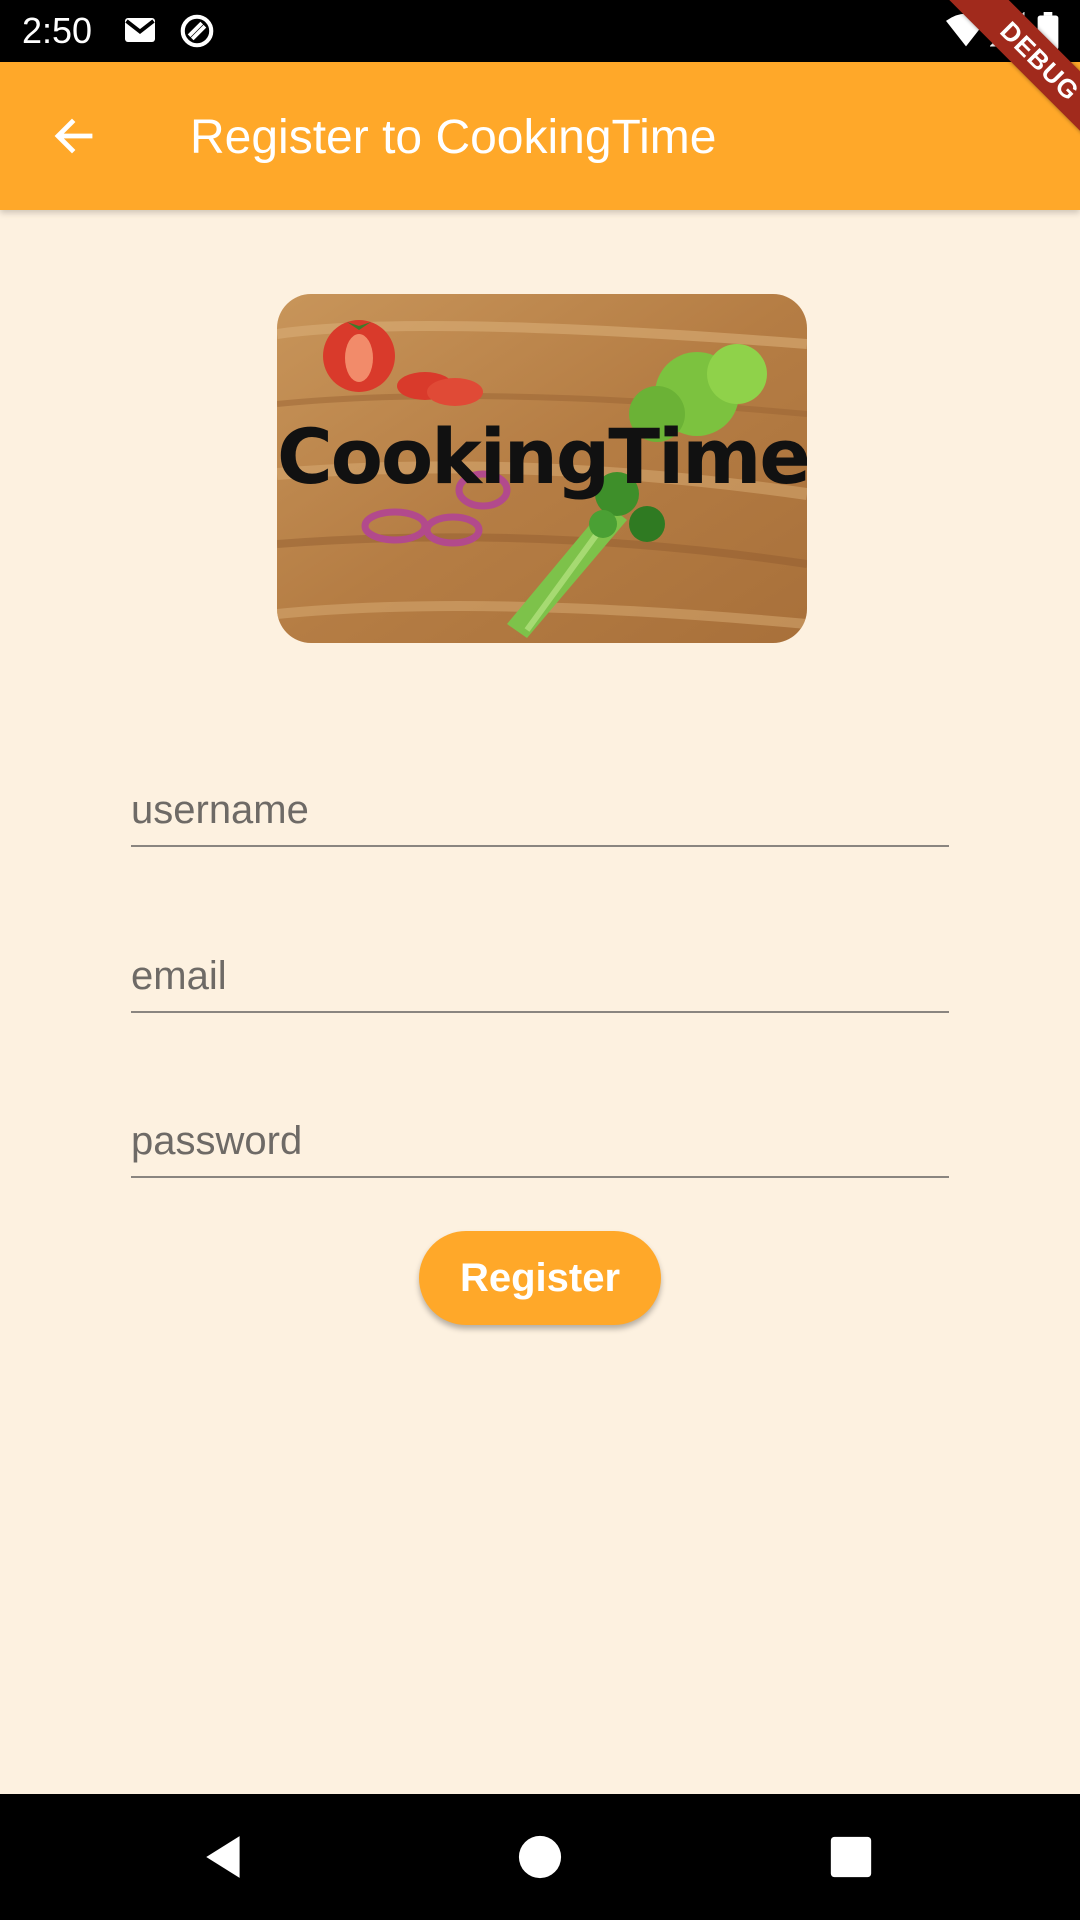  I want to click on nav-back-button, so click(225, 1857).